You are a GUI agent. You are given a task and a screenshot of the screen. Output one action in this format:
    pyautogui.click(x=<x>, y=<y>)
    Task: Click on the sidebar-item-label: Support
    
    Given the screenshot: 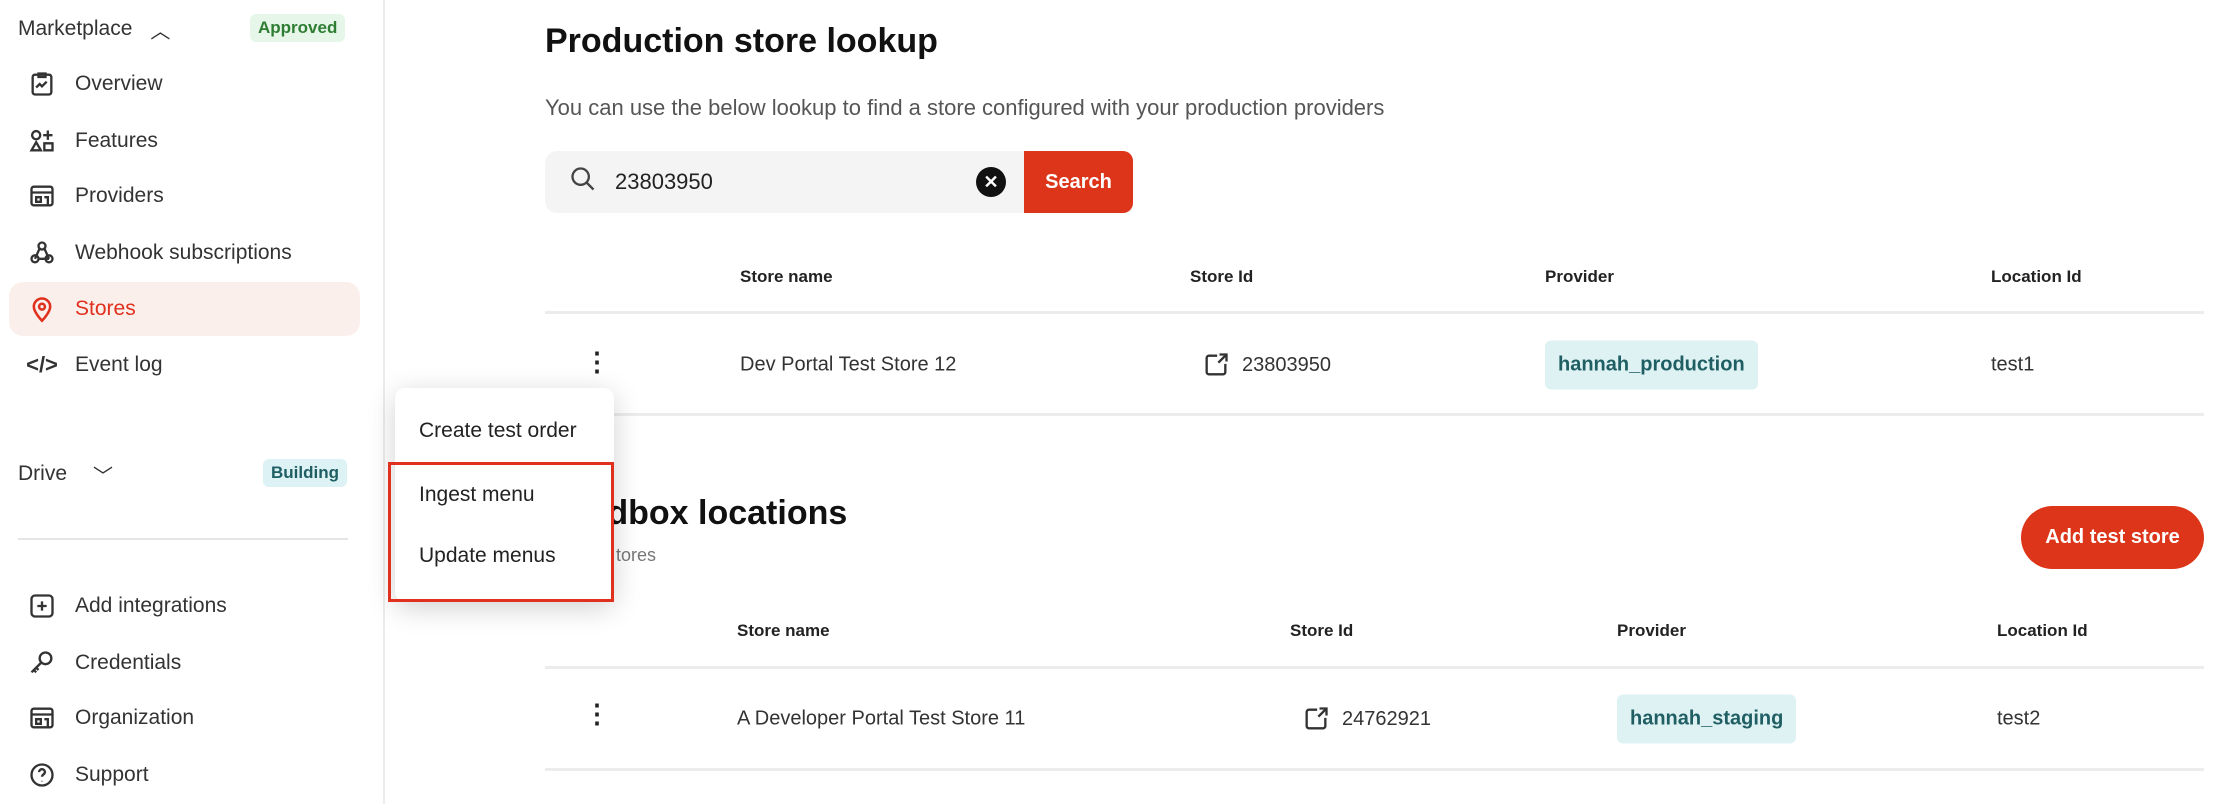 What is the action you would take?
    pyautogui.click(x=112, y=774)
    